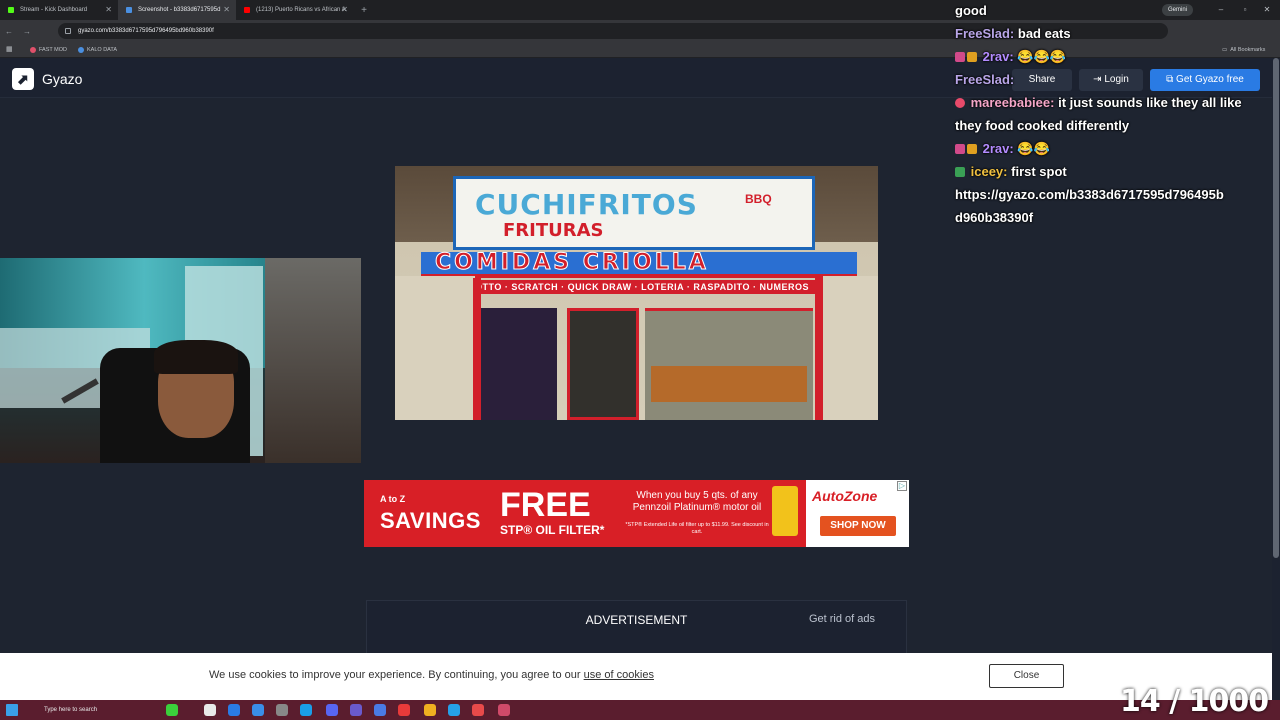 The height and width of the screenshot is (720, 1280). What do you see at coordinates (23, 79) in the screenshot?
I see `gyazo-logo-icon: ⬈` at bounding box center [23, 79].